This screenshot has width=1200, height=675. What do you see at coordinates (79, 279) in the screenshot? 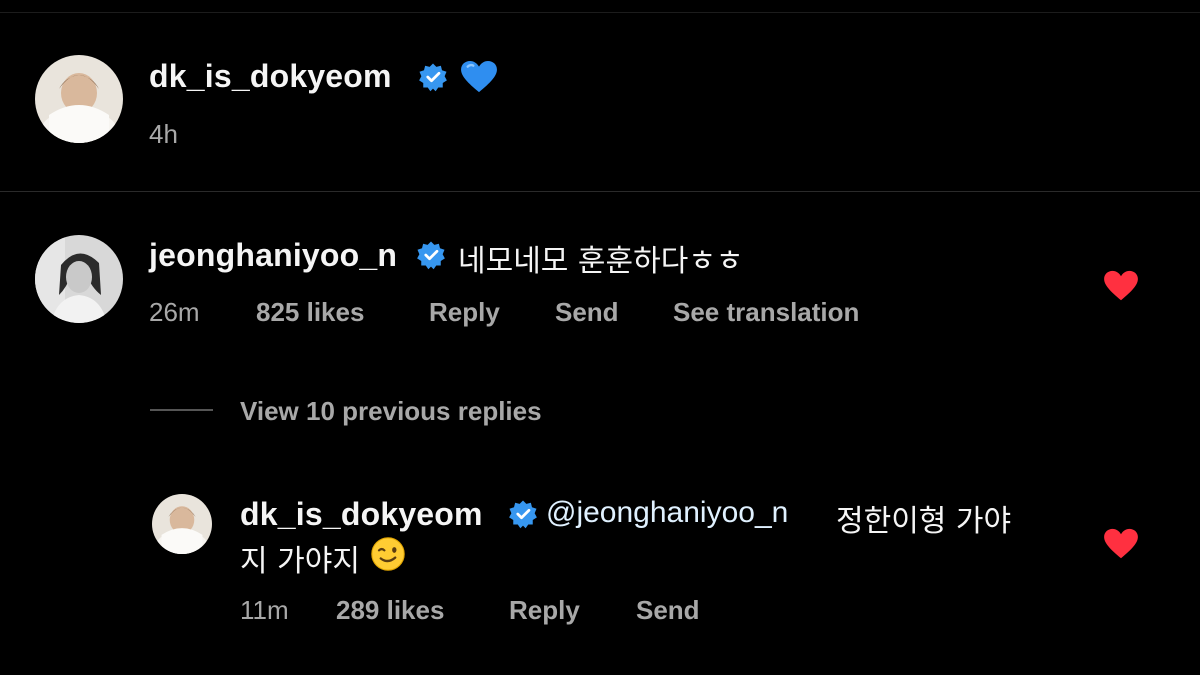
I see `comment-avatar` at bounding box center [79, 279].